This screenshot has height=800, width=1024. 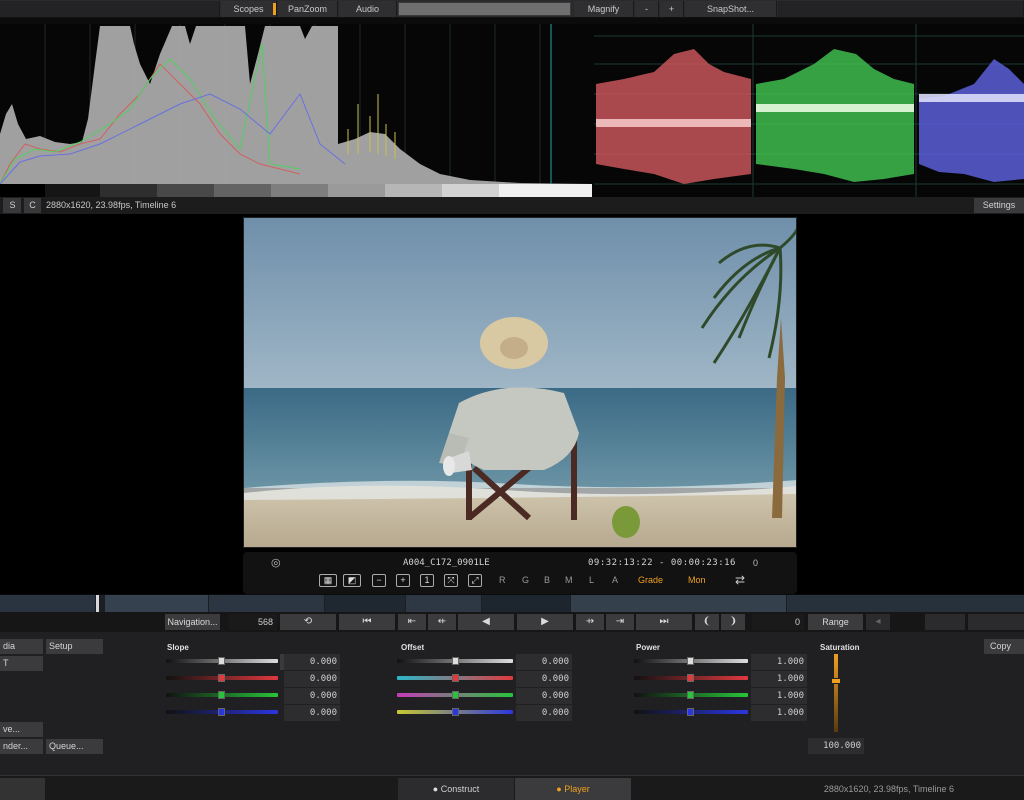 What do you see at coordinates (276, 562) in the screenshot?
I see `globe-icon: ◎` at bounding box center [276, 562].